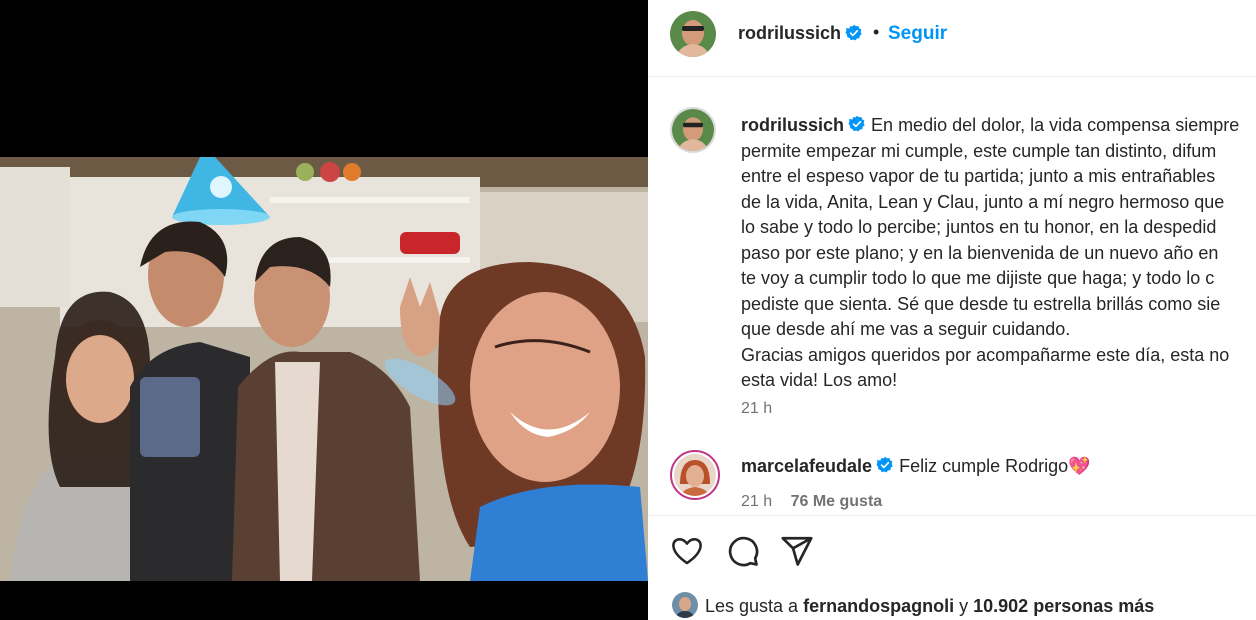  What do you see at coordinates (806, 466) in the screenshot?
I see `commenter-username: marcelafeudale` at bounding box center [806, 466].